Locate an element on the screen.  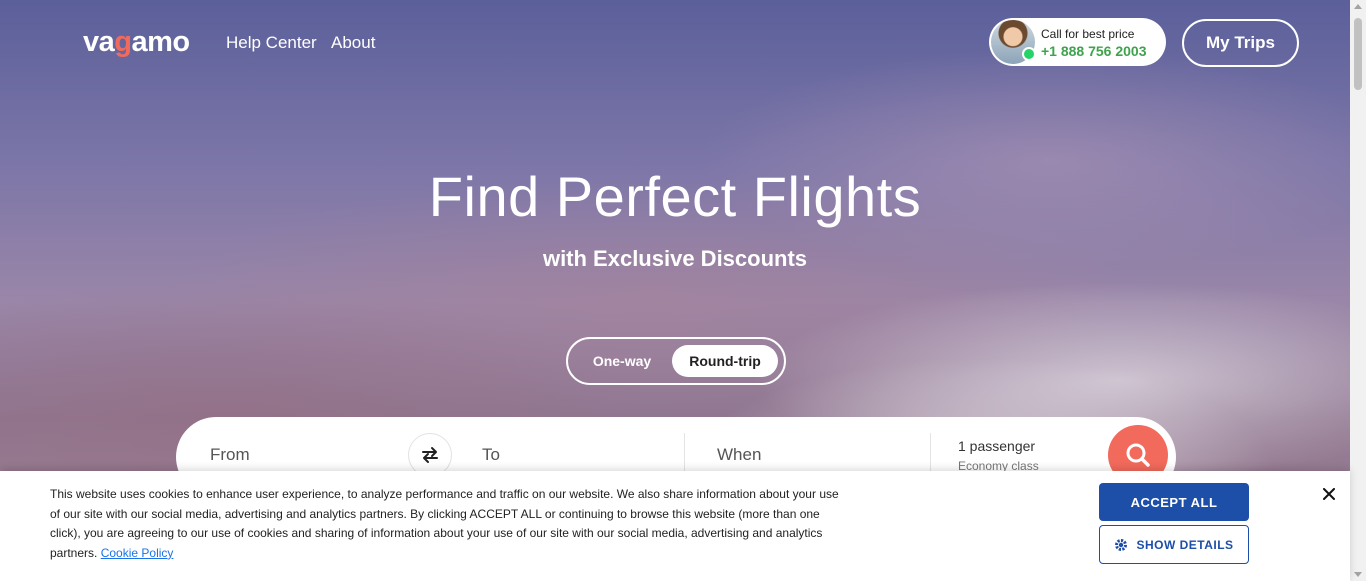
passenger-count: 1 passenger is located at coordinates (996, 446).